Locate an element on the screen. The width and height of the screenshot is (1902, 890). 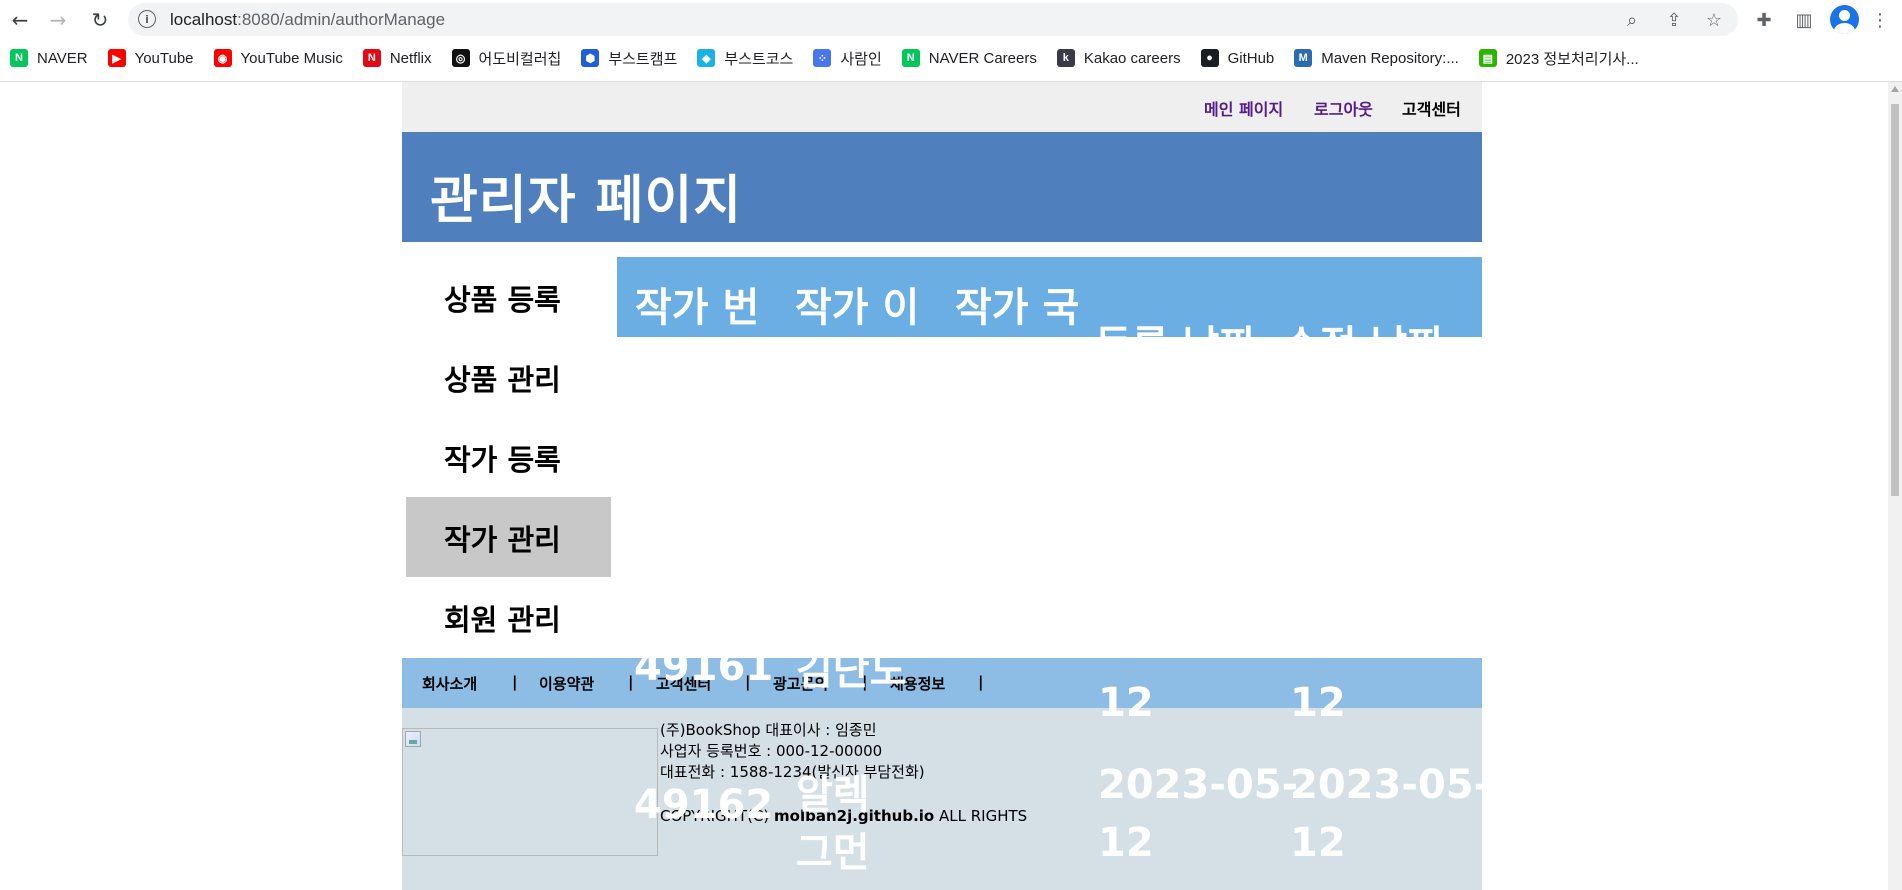
table-cell-reg-date: 2023-05- is located at coordinates (1198, 785).